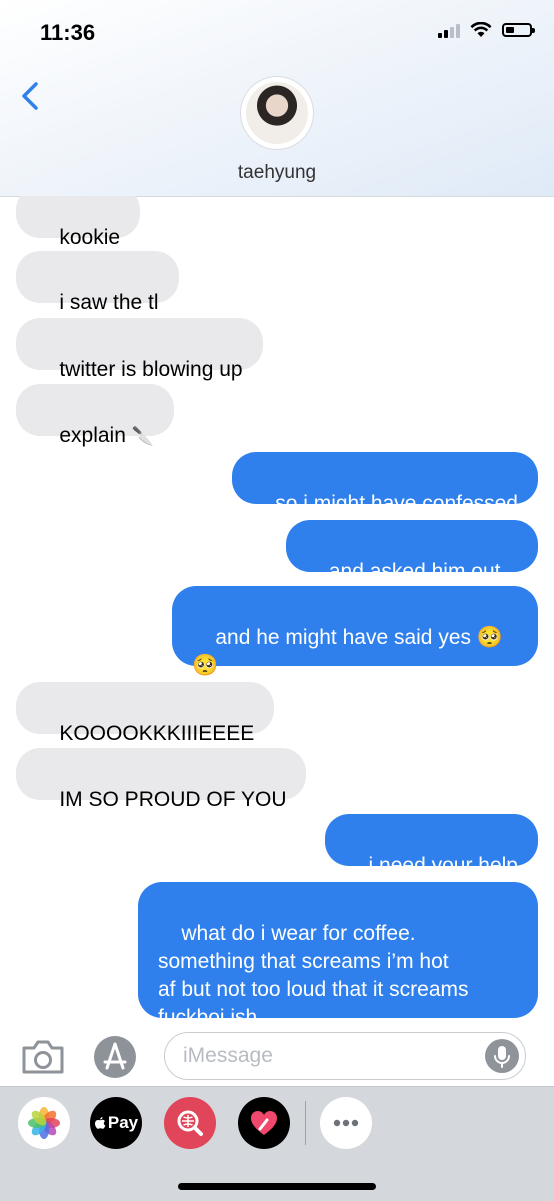 The image size is (554, 1201). What do you see at coordinates (109, 302) in the screenshot?
I see `message-text: i saw the tl` at bounding box center [109, 302].